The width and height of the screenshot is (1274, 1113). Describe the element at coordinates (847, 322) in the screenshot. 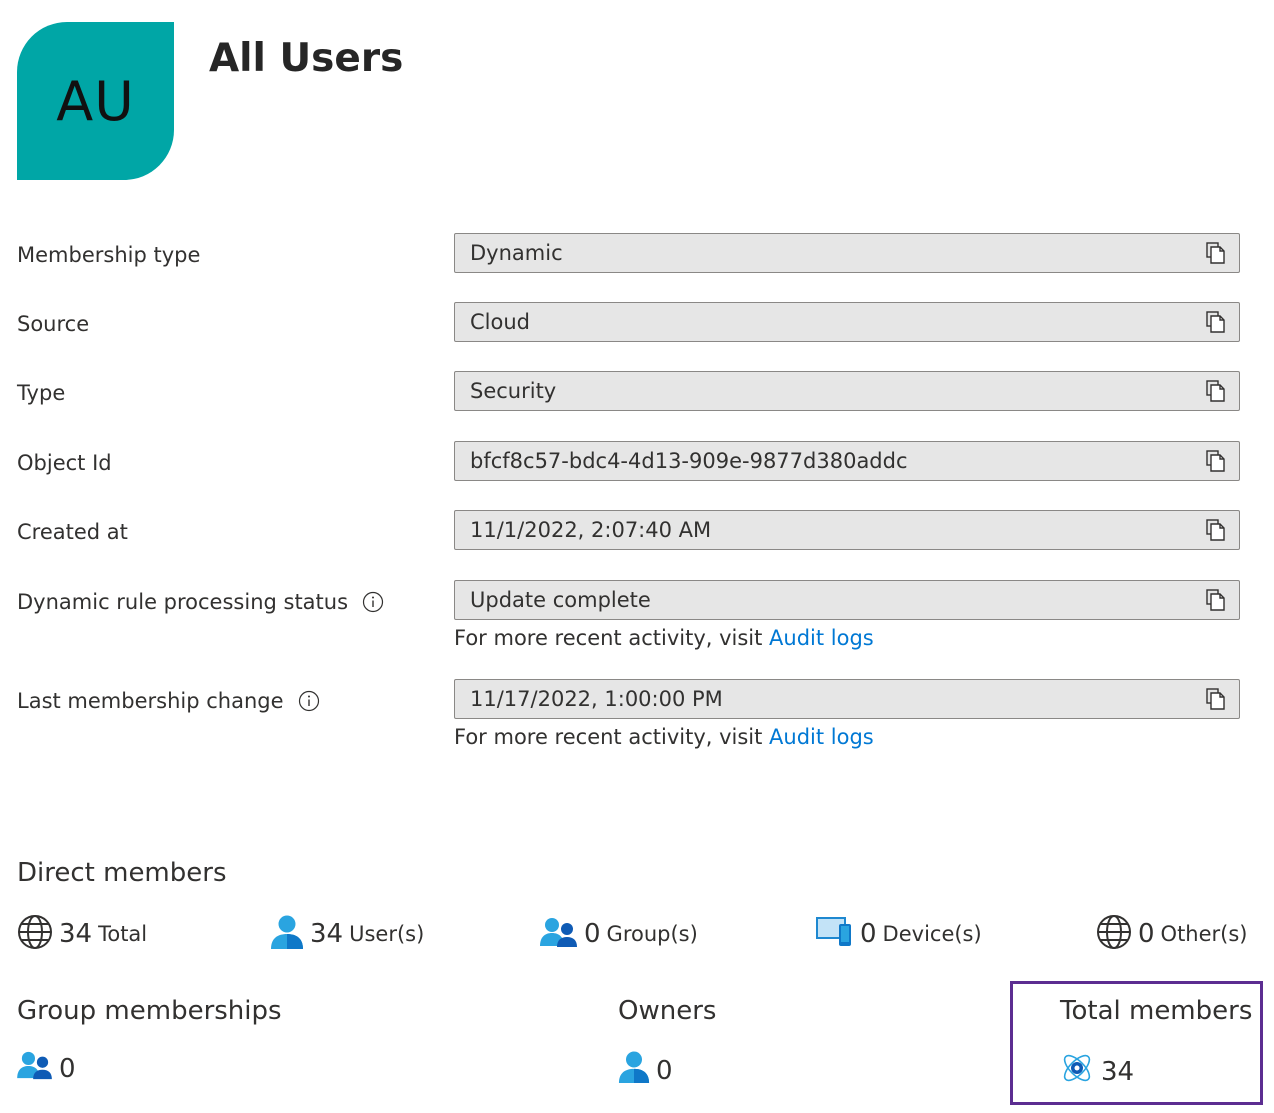

I see `source-field: Cloud` at that location.